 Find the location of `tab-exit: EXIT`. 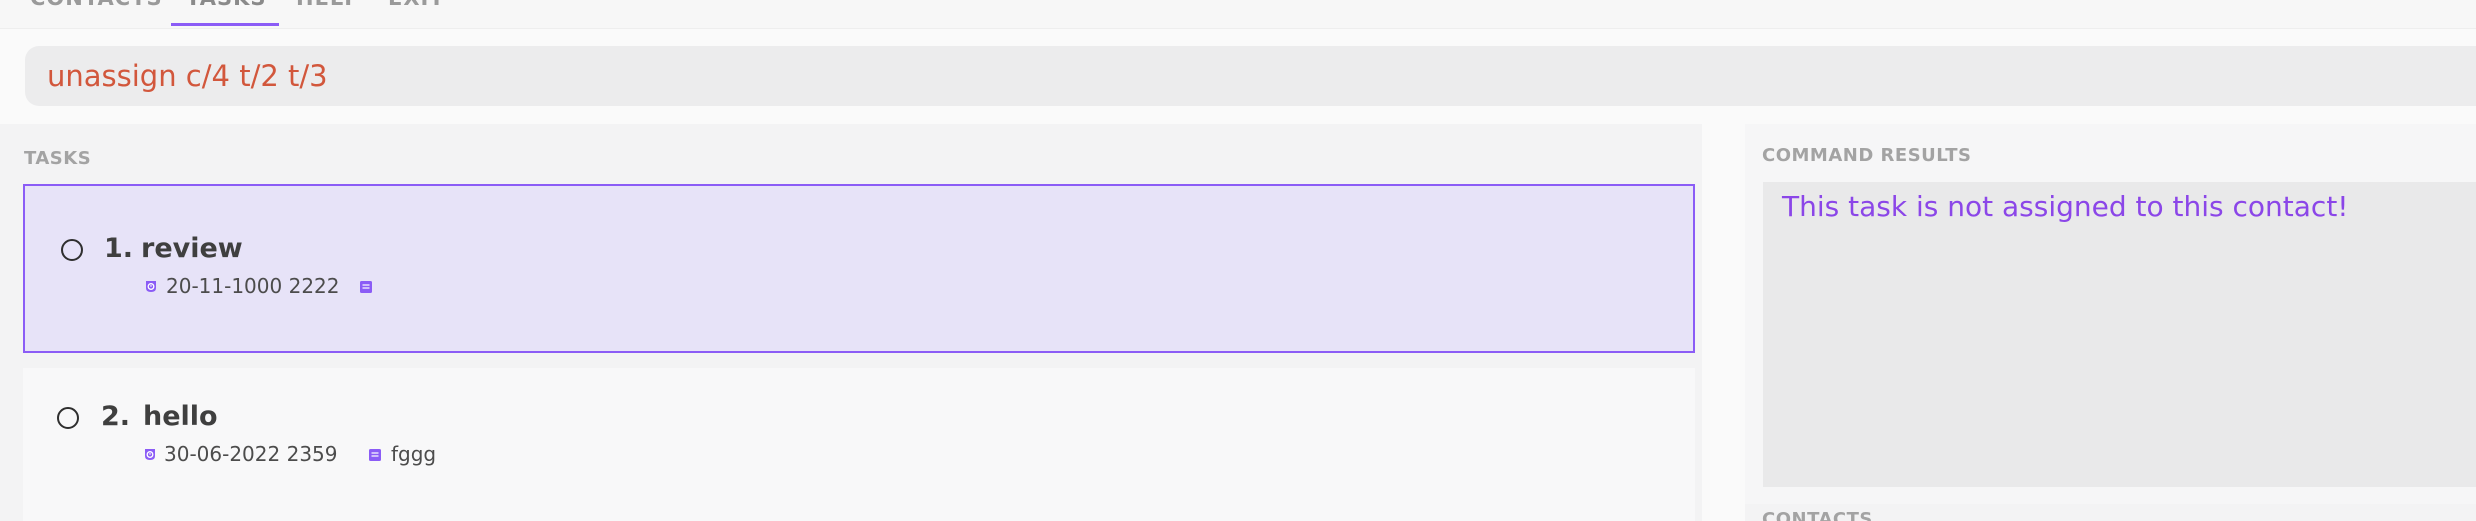

tab-exit: EXIT is located at coordinates (416, 5).